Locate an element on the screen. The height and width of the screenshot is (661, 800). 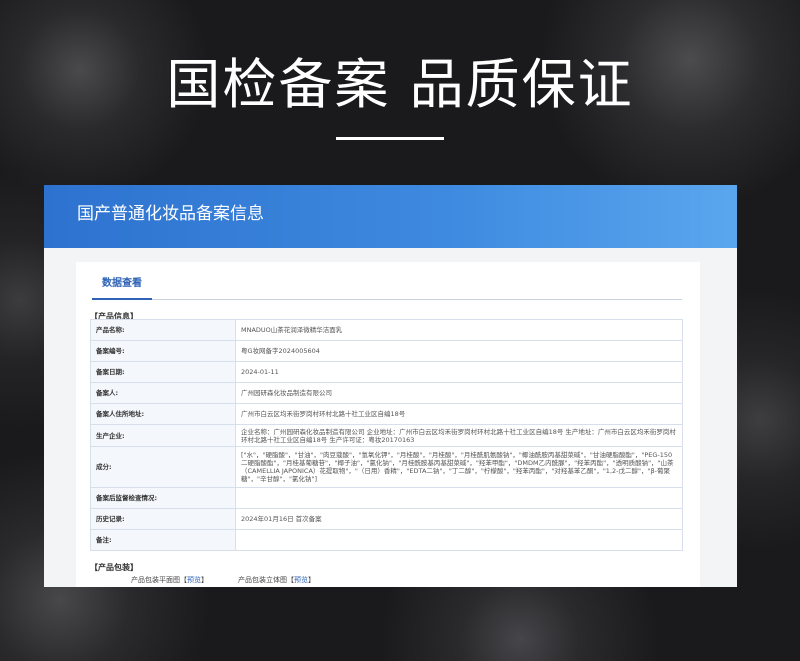
package-links: 产品包装平面图【预览】 产品包装立体图【预览】 is located at coordinates (223, 580).